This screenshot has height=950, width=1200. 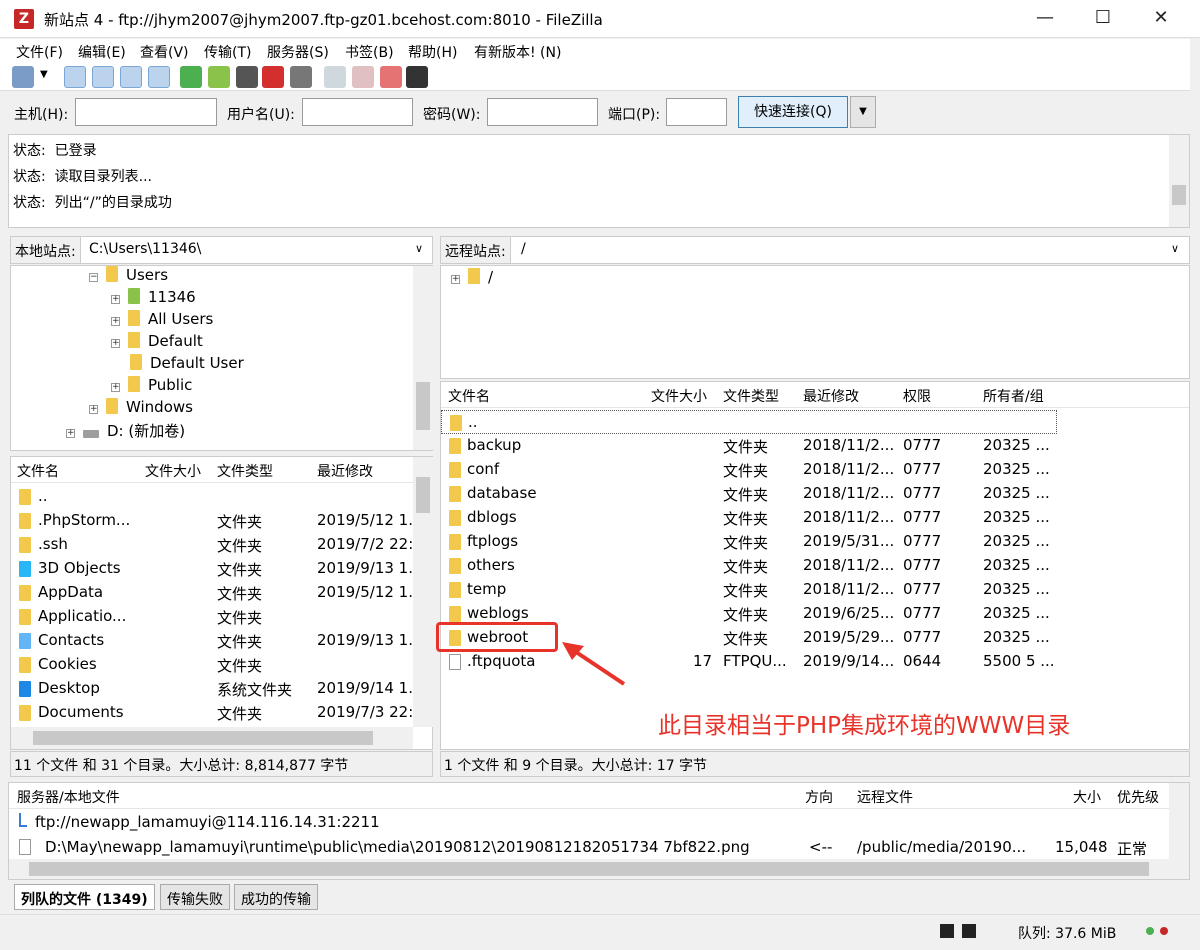 I want to click on password-input, so click(x=542, y=112).